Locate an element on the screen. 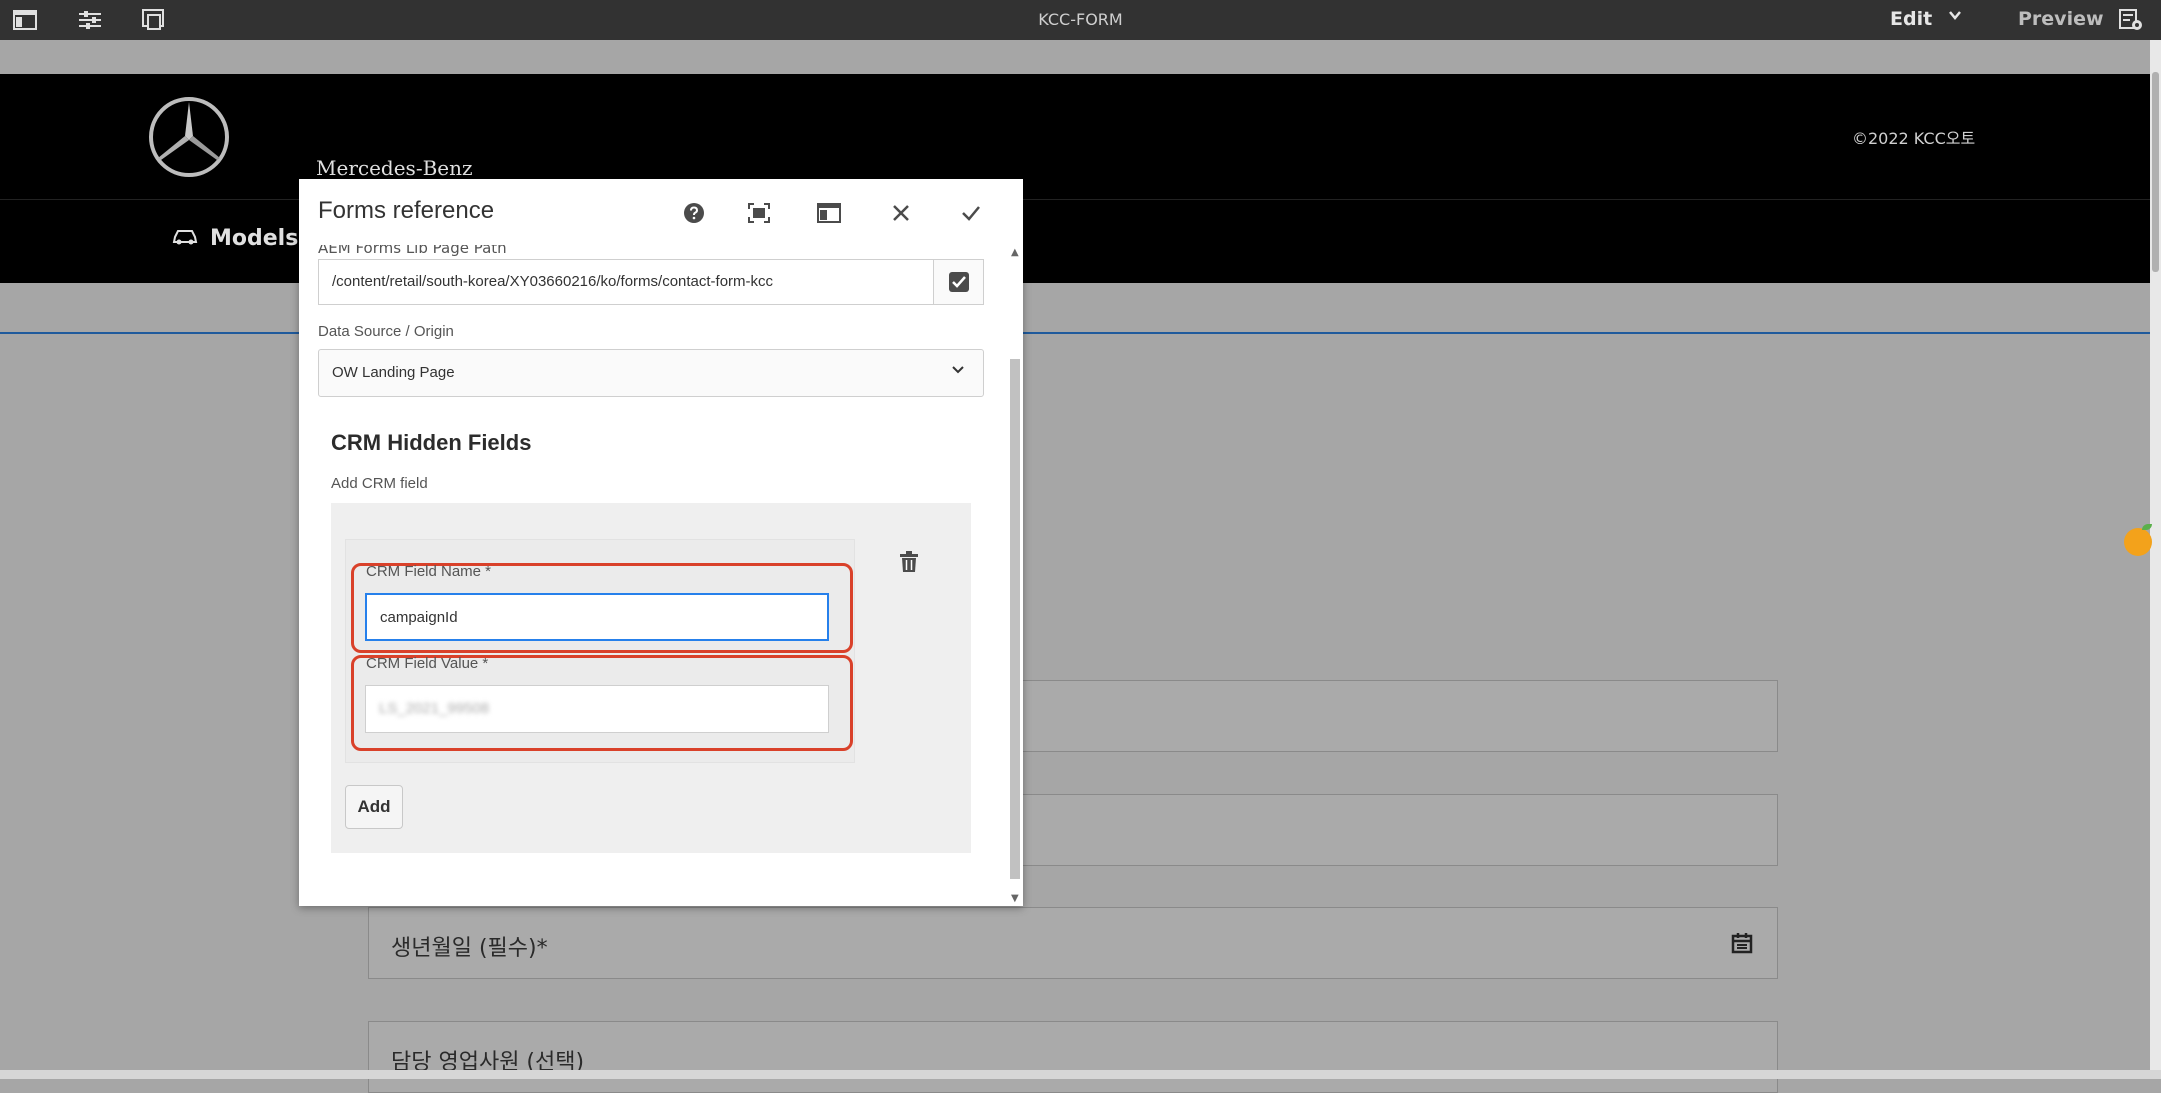  datasource-label: Data Source / Origin is located at coordinates (386, 331).